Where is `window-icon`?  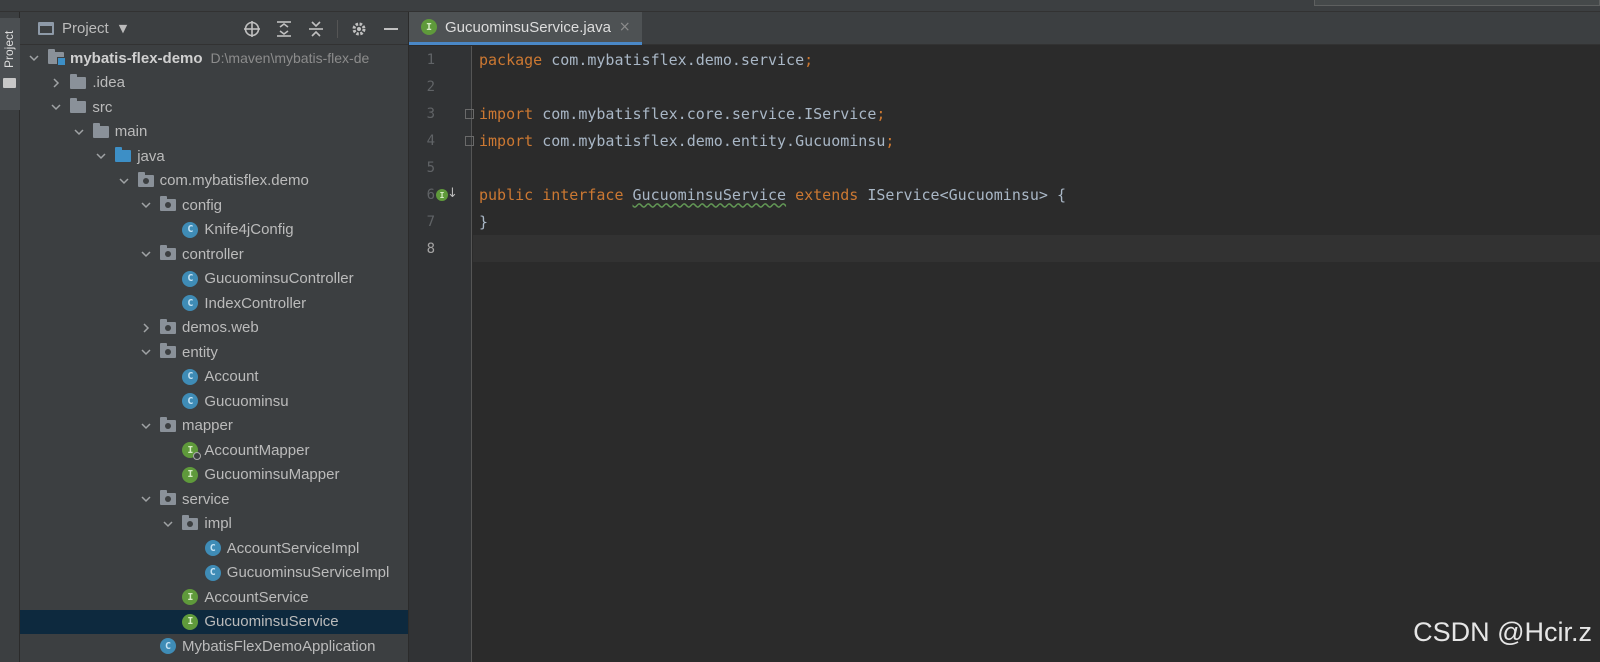
window-icon is located at coordinates (46, 28).